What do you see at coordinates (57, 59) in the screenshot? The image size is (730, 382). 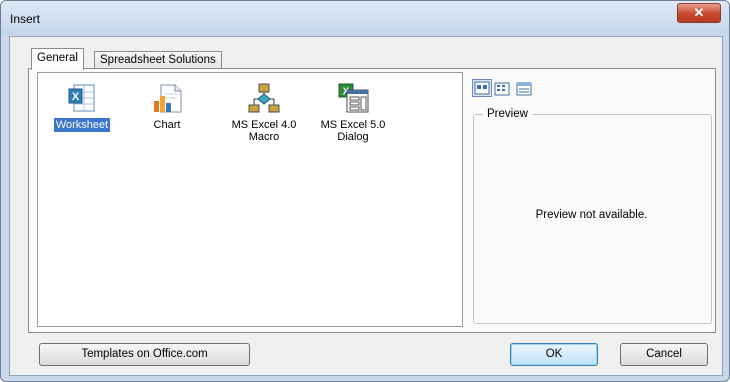 I see `tab-general: General` at bounding box center [57, 59].